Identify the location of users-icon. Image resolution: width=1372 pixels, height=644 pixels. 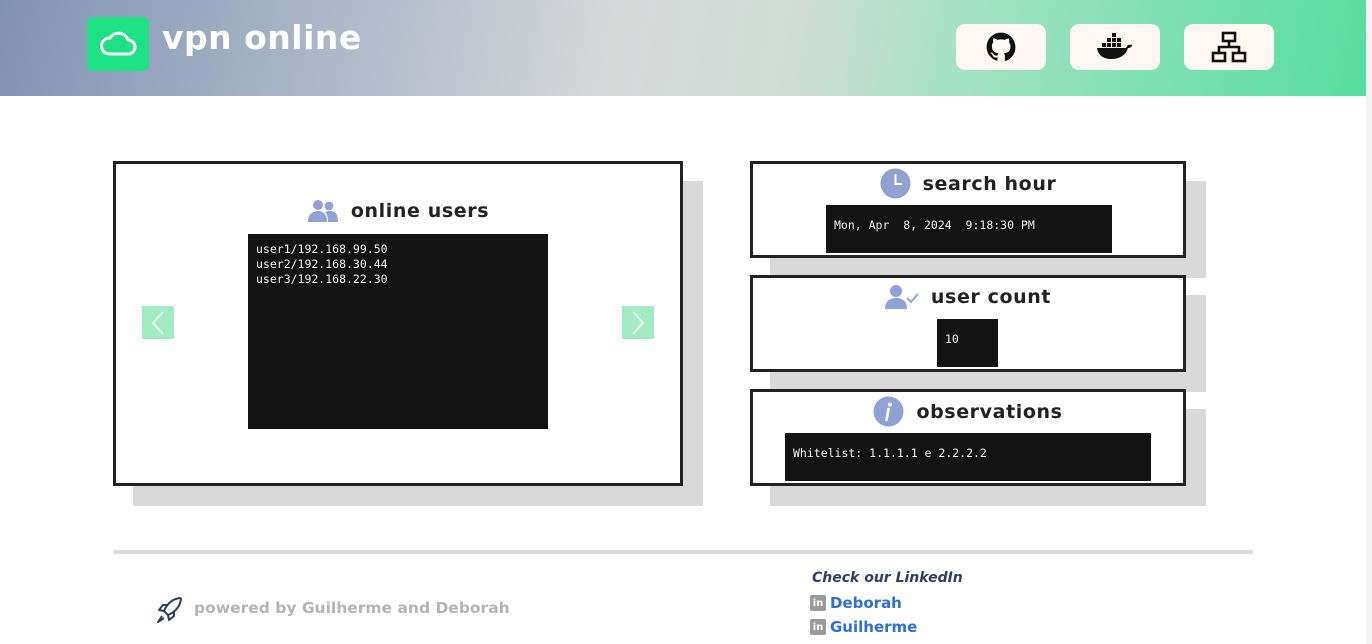
(322, 211).